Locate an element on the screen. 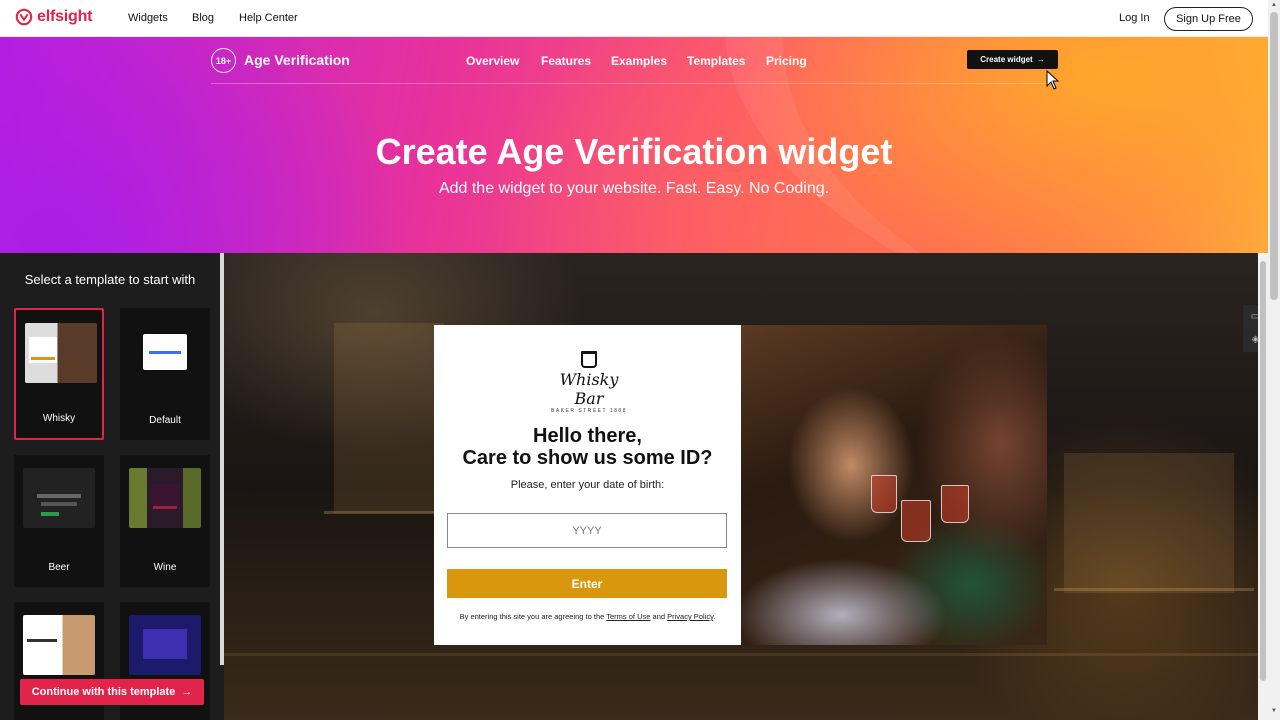 This screenshot has width=1280, height=720. popup-photo is located at coordinates (894, 485).